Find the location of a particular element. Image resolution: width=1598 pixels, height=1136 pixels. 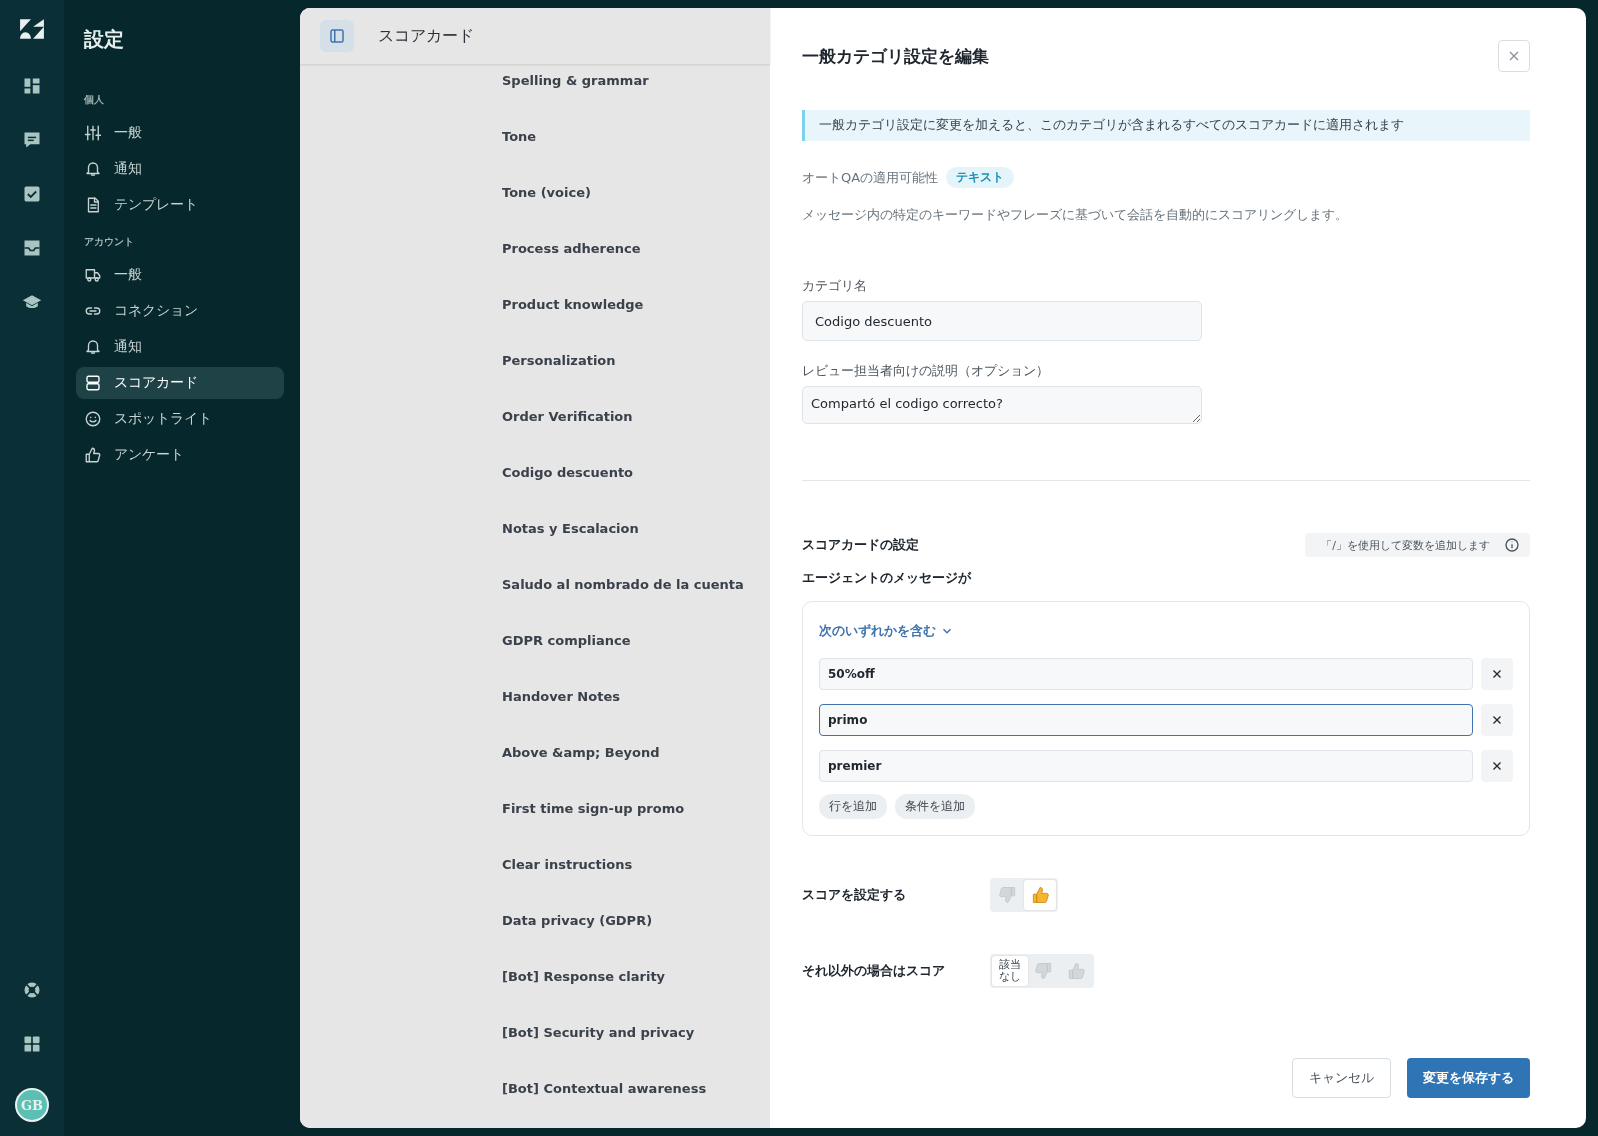

category-item: Clear instructions is located at coordinates (636, 864).